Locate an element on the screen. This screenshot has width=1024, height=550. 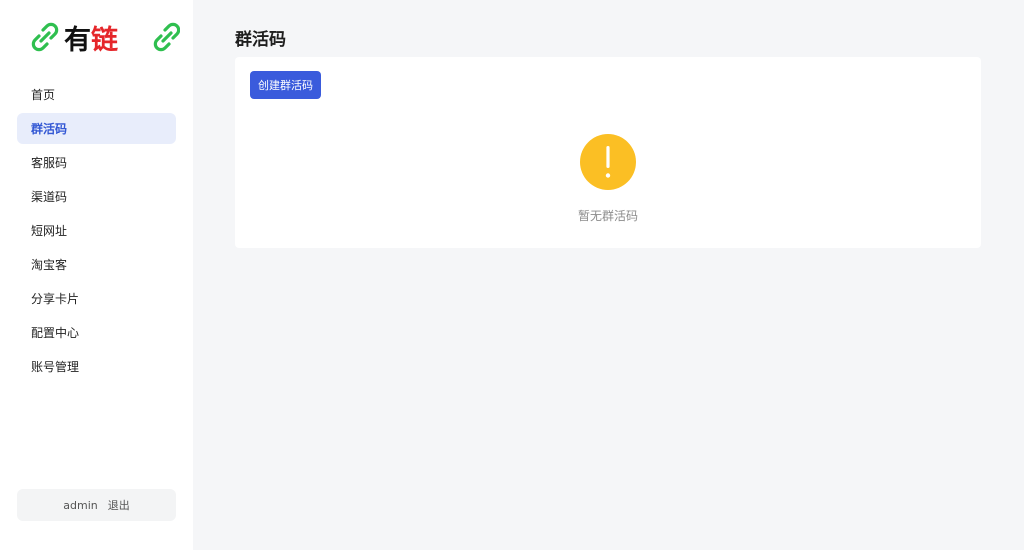
logo: 有链 is located at coordinates (105, 37).